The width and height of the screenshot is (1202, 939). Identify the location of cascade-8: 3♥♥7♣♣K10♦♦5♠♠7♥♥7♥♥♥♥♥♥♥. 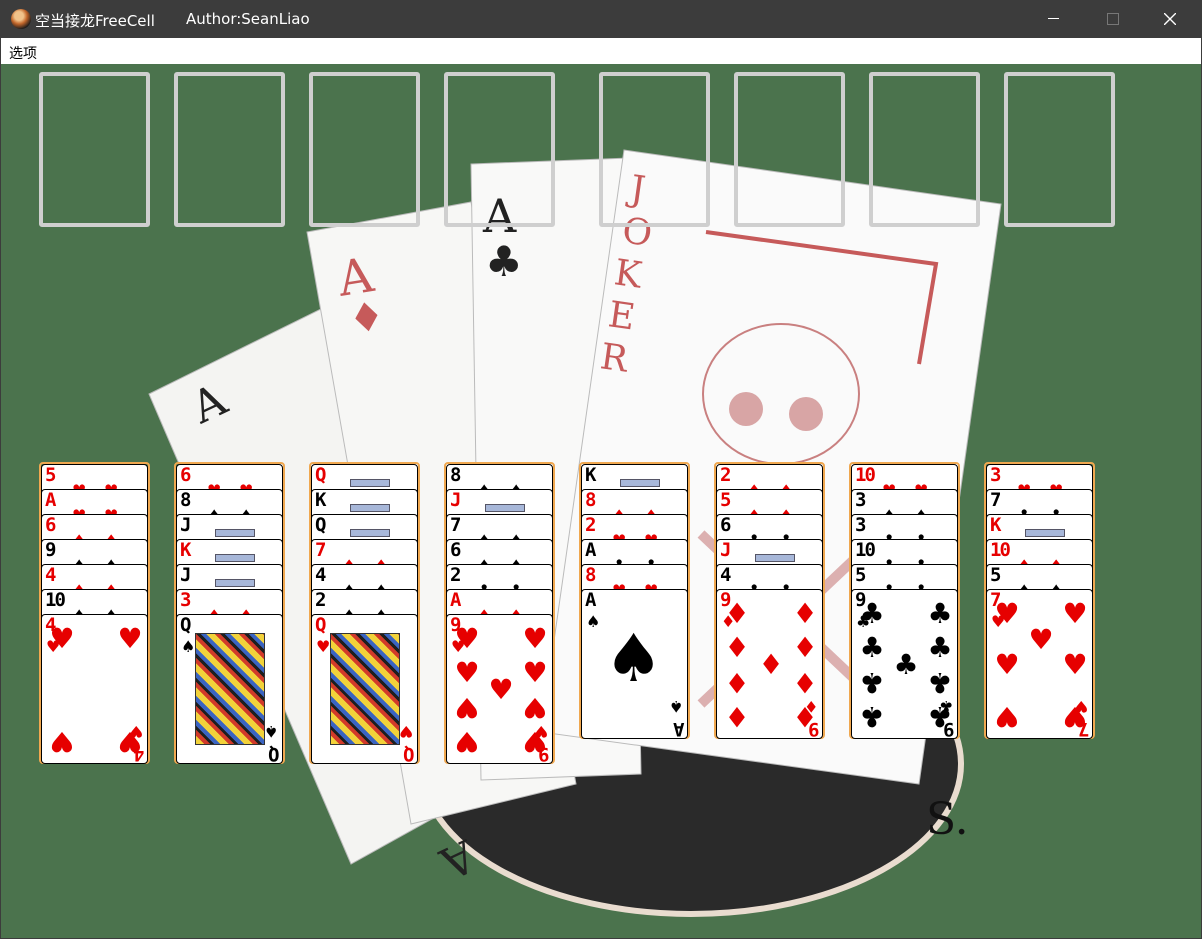
(1039, 600).